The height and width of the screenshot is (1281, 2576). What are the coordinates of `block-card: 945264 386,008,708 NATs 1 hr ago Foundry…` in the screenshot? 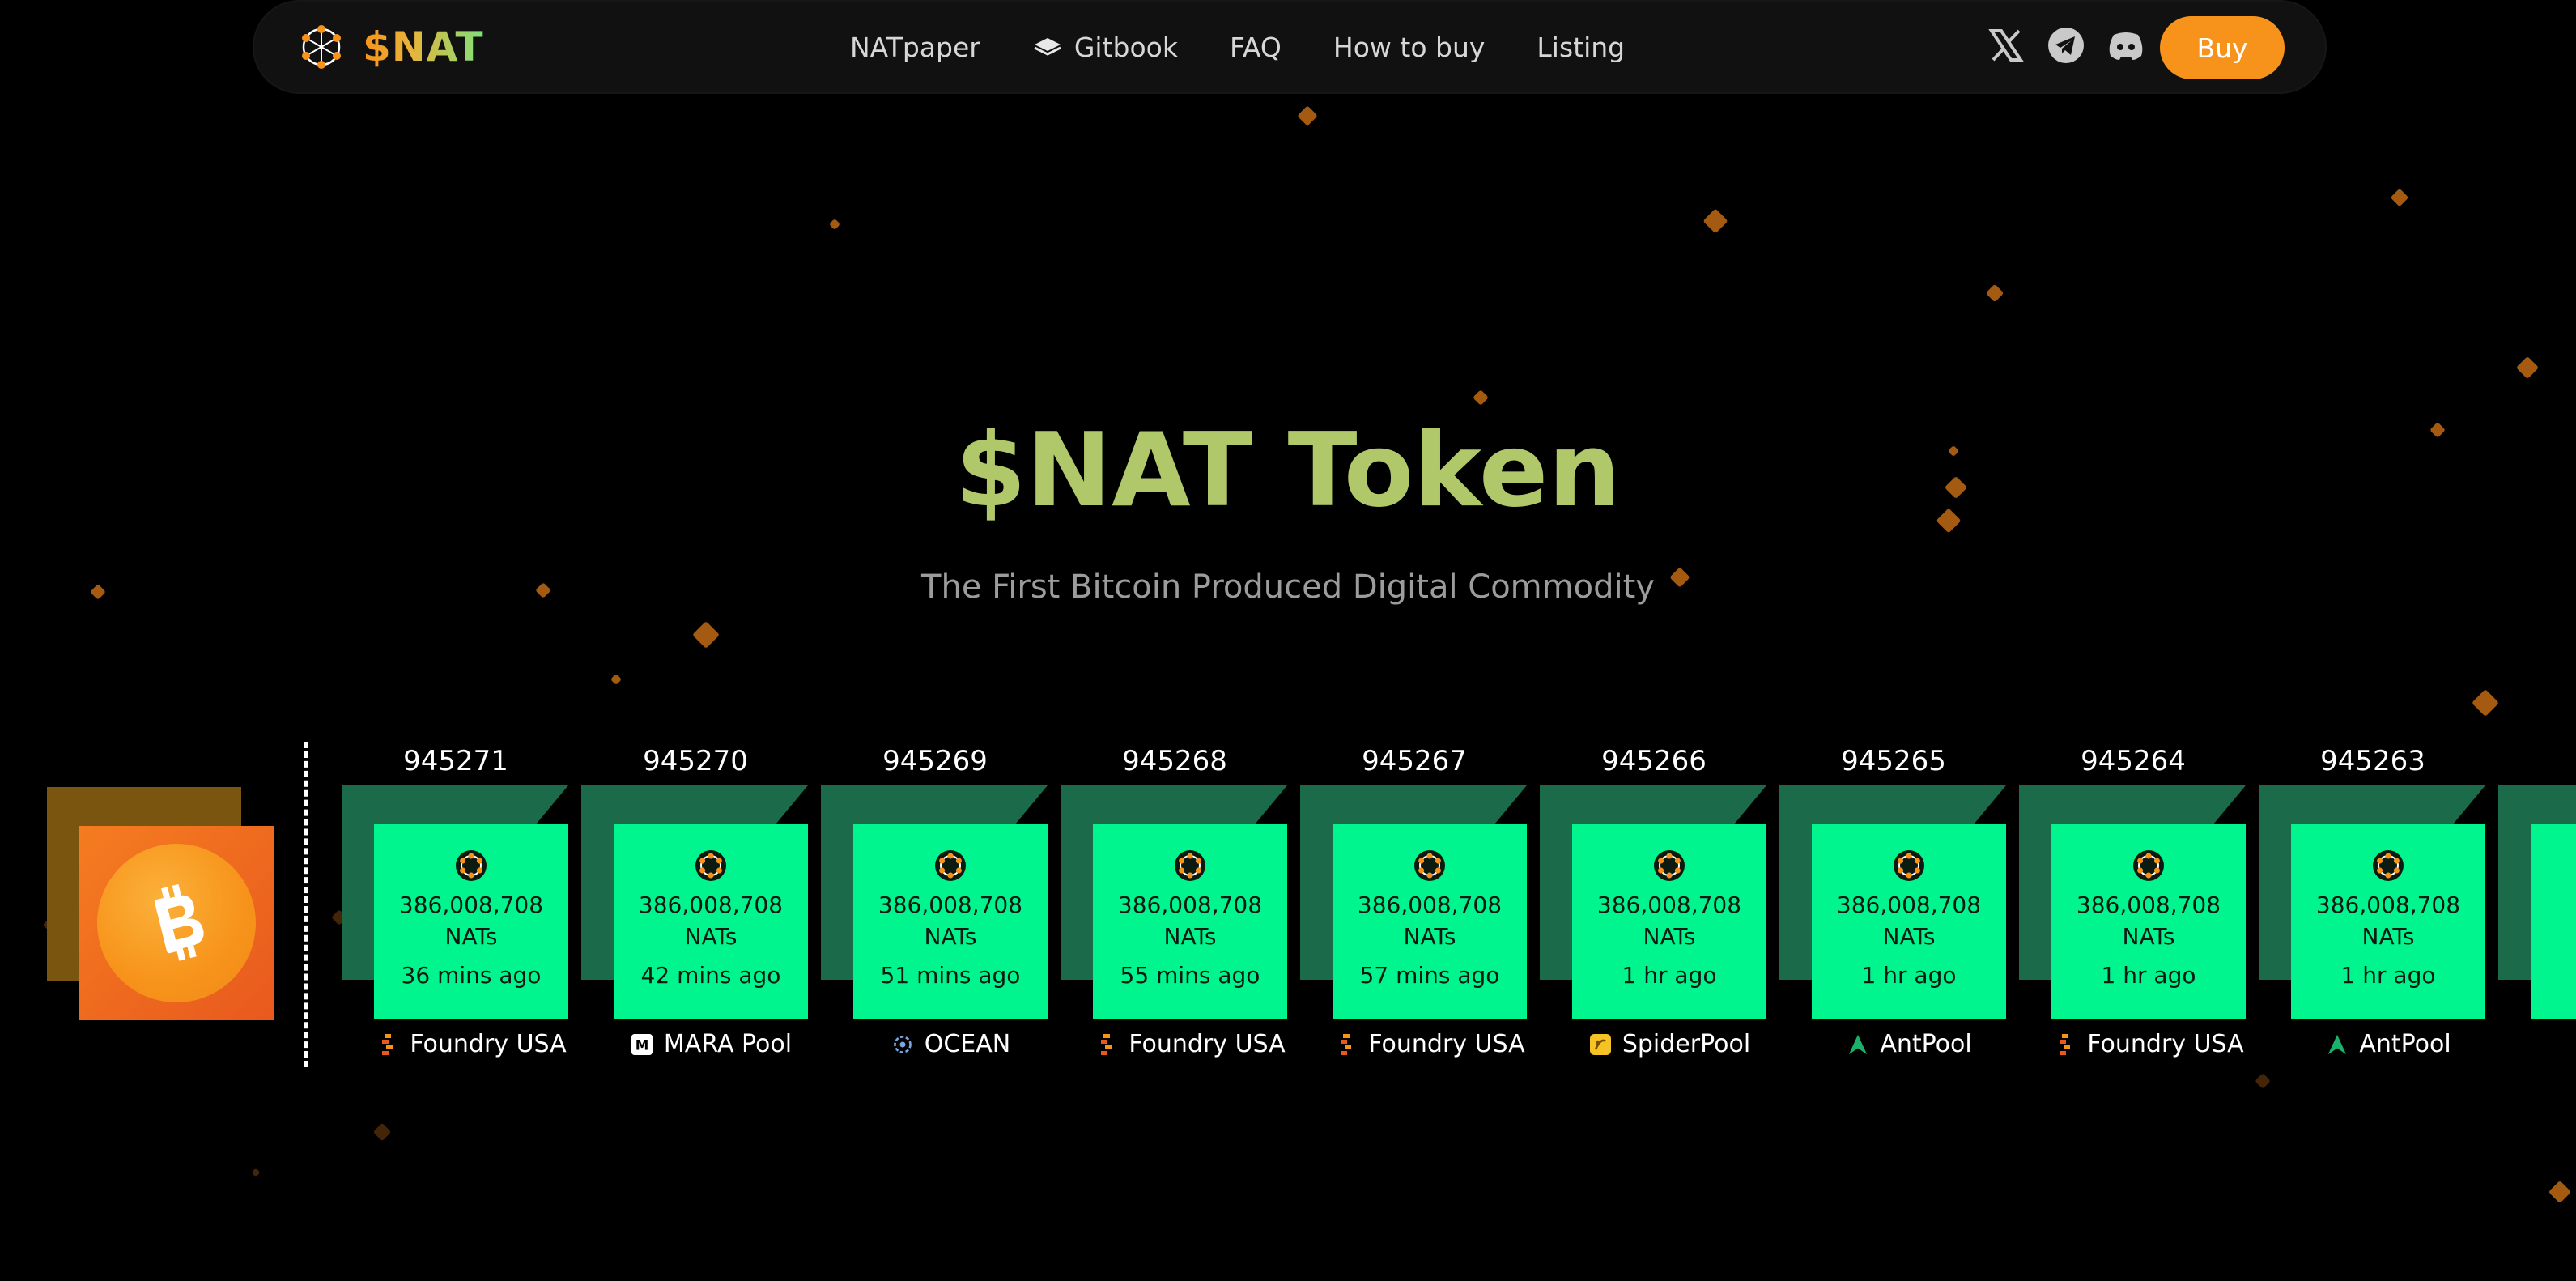 It's located at (2133, 907).